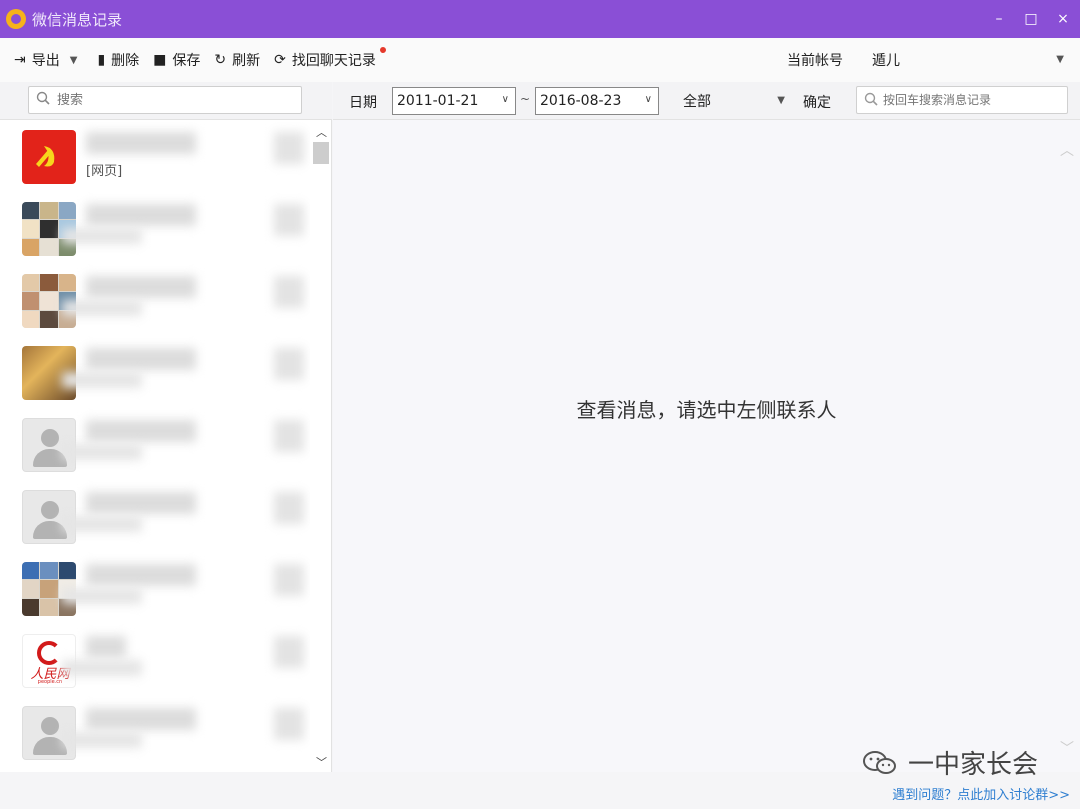  Describe the element at coordinates (540, 19) in the screenshot. I see `title-bar: 微信消息记录 – □ ×` at that location.